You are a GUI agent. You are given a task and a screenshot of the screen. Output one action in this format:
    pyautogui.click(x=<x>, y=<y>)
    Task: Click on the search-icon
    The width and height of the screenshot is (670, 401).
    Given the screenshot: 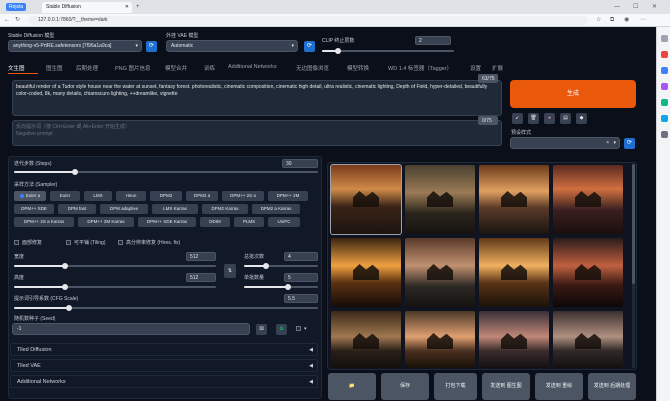 What is the action you would take?
    pyautogui.click(x=664, y=38)
    